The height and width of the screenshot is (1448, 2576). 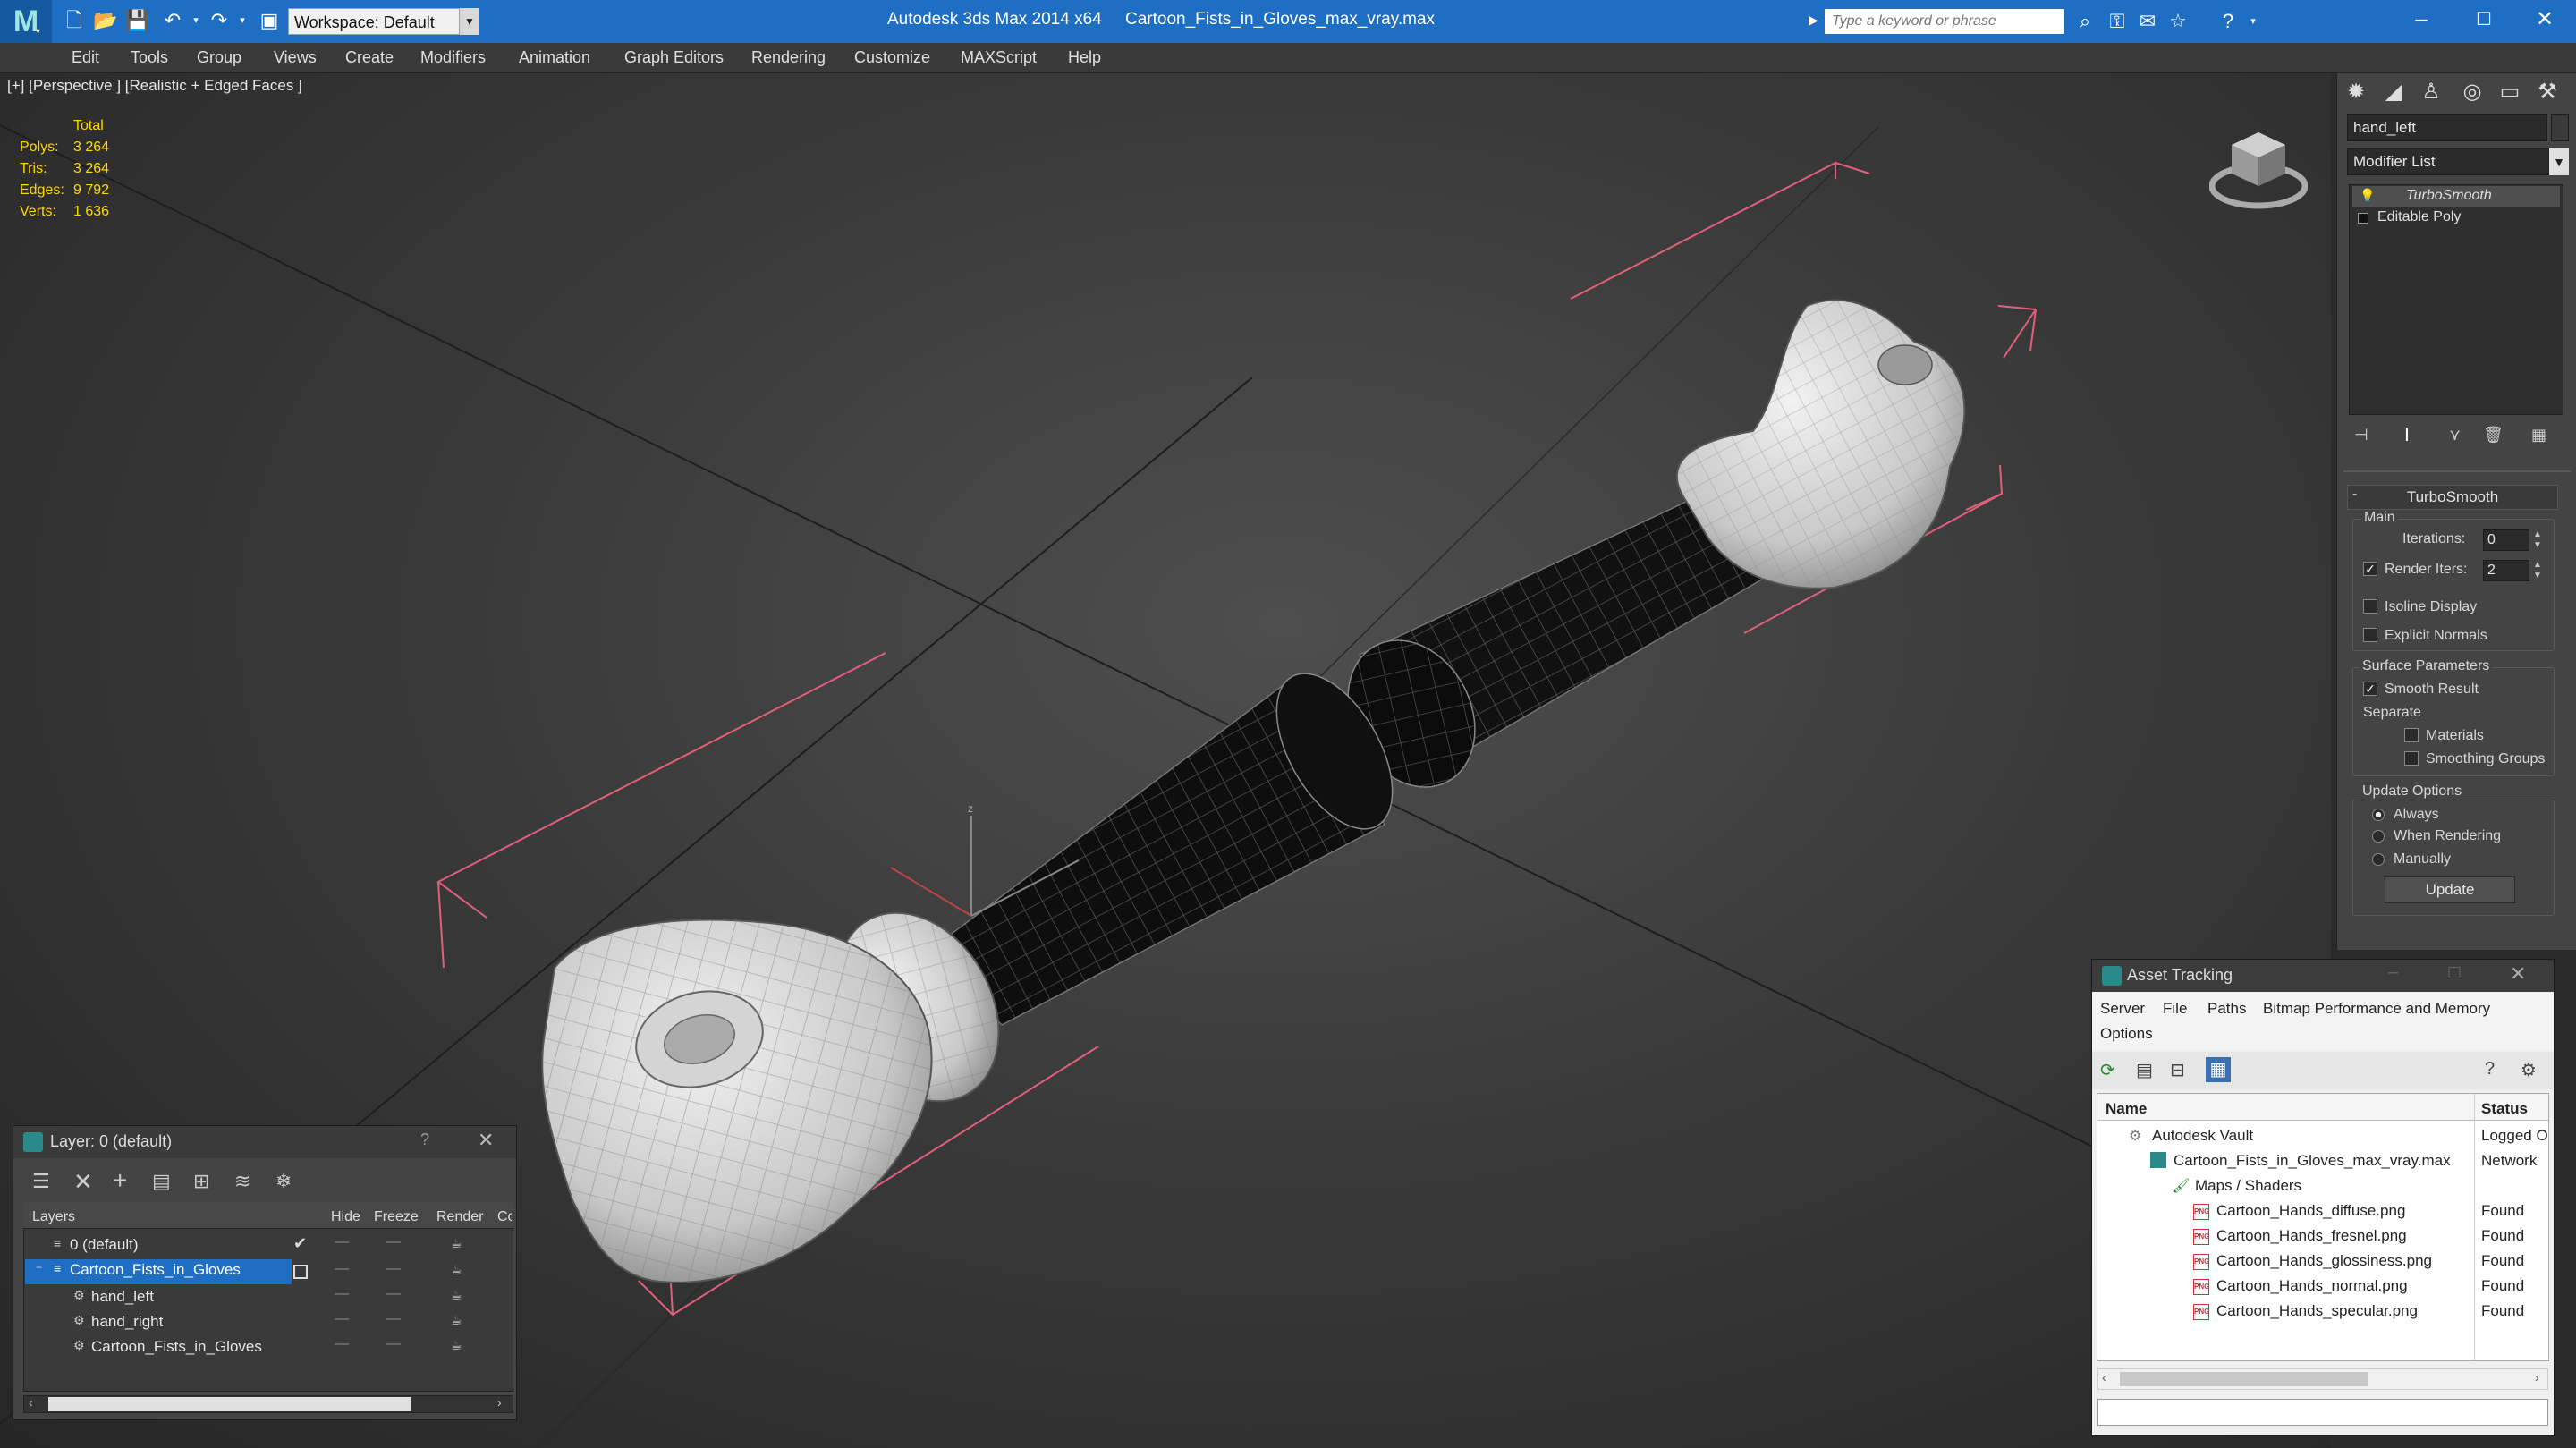 I want to click on asset-scroll-thumb, so click(x=2244, y=1379).